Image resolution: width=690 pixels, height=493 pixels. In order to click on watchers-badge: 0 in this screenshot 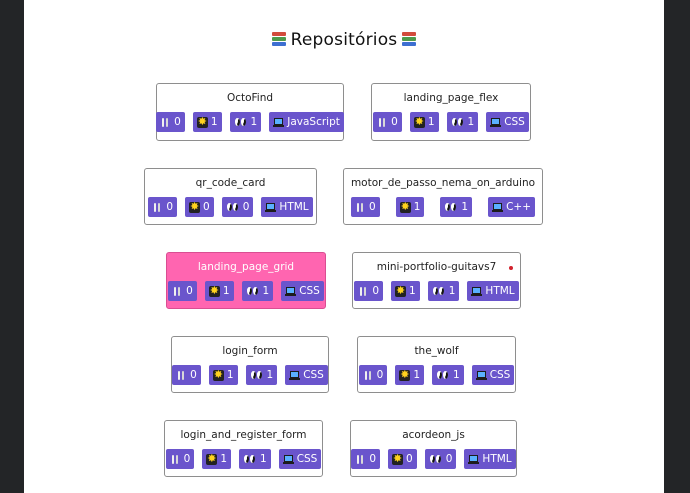, I will do `click(440, 459)`.